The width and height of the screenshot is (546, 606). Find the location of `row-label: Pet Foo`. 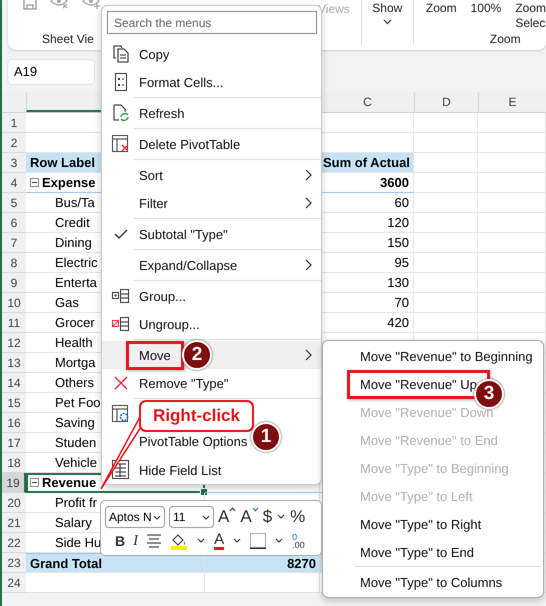

row-label: Pet Foo is located at coordinates (77, 403).